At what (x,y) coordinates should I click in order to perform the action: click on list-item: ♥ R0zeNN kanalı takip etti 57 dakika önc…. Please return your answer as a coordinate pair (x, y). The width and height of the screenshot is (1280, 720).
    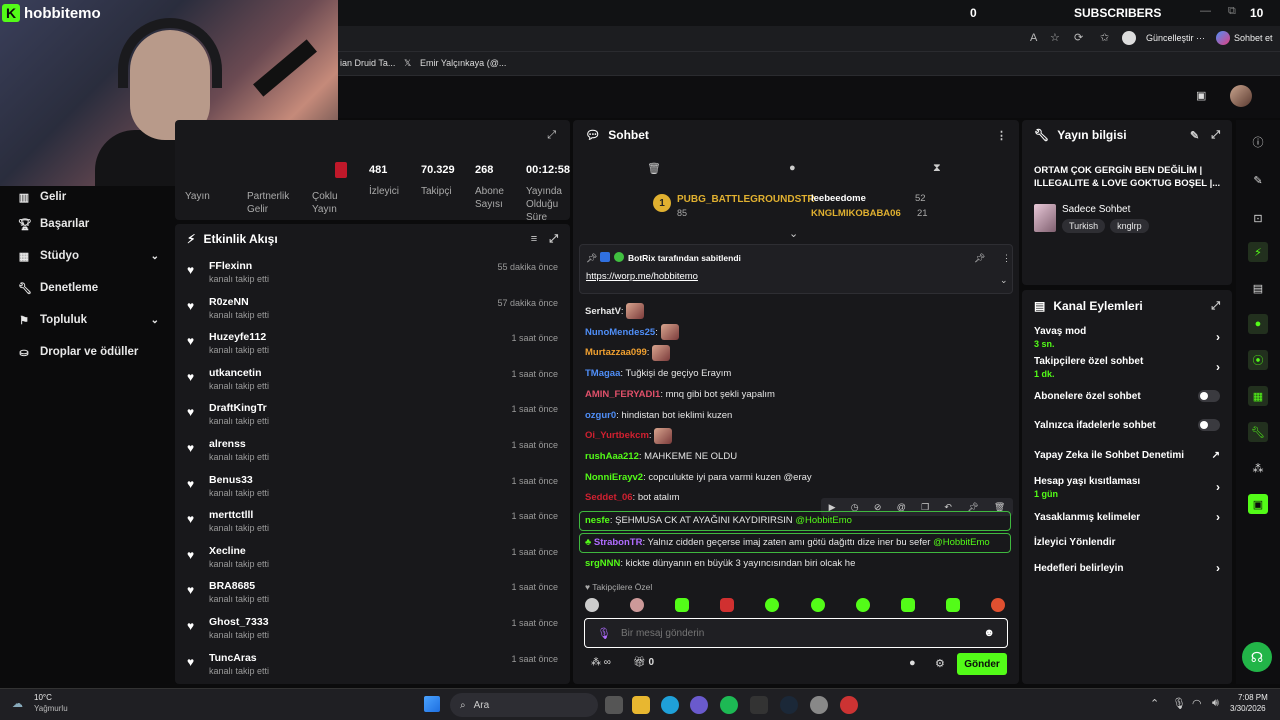
    Looking at the image, I should click on (372, 308).